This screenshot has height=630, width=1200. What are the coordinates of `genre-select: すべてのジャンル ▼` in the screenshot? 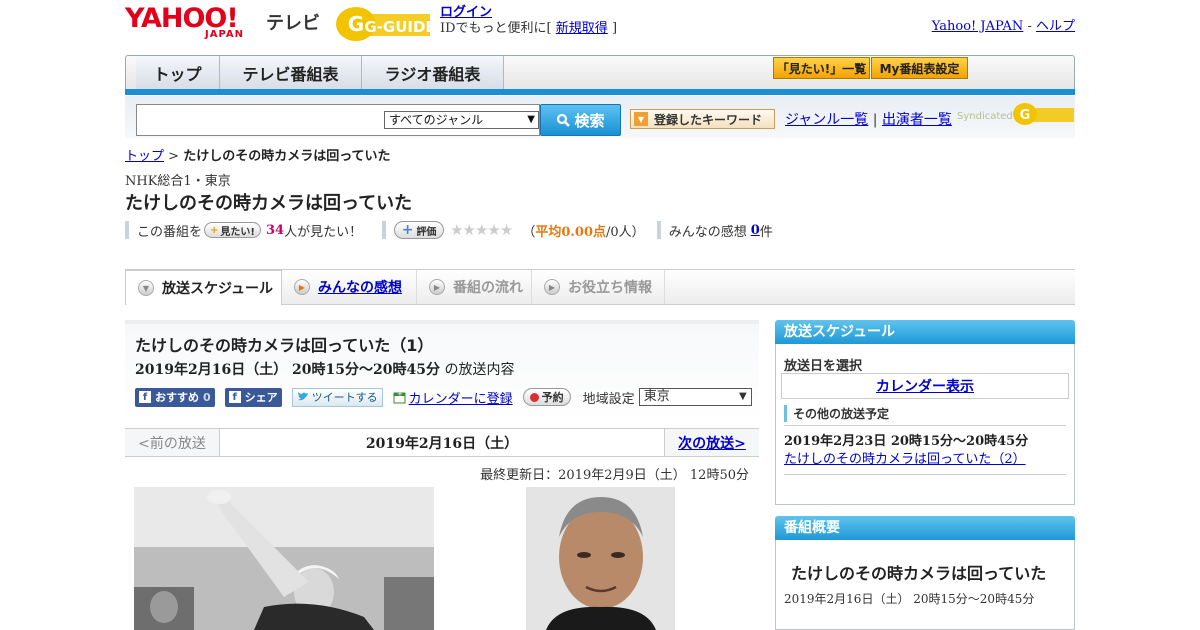 It's located at (461, 120).